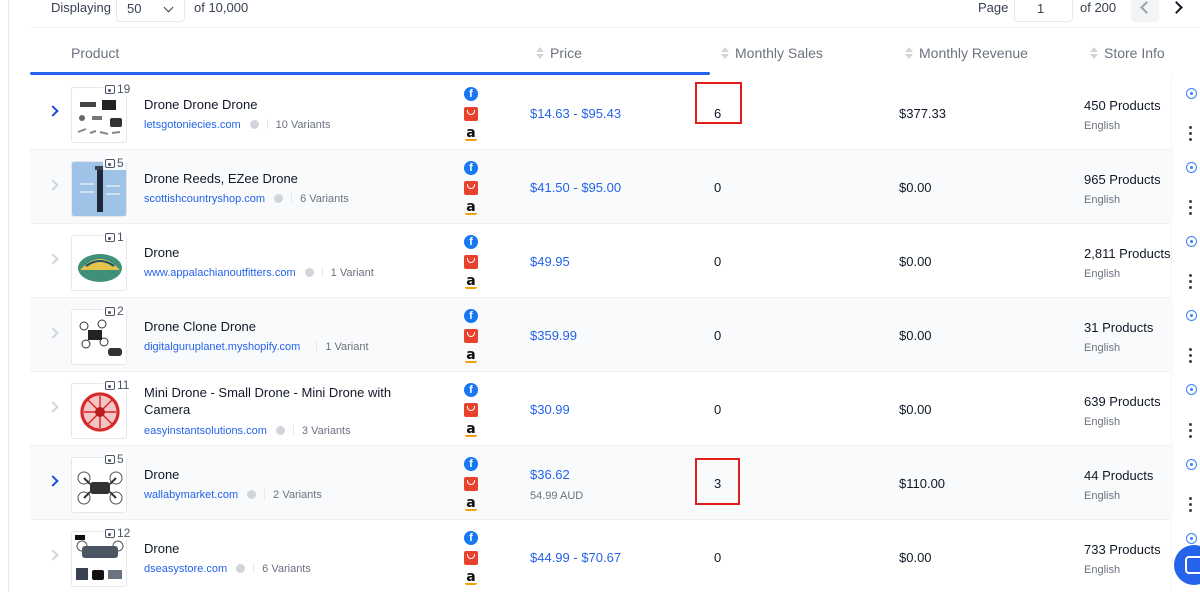  I want to click on chevron-left-icon, so click(1146, 7).